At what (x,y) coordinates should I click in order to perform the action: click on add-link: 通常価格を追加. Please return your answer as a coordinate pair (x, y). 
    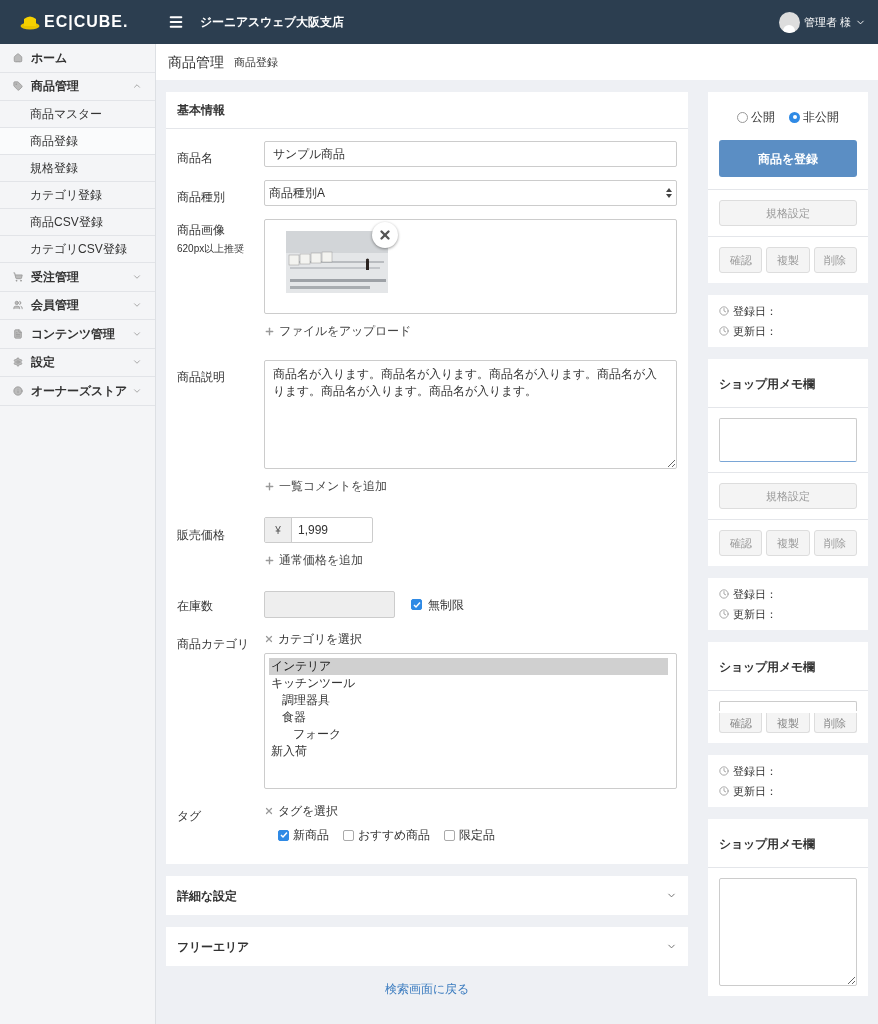
    Looking at the image, I should click on (321, 560).